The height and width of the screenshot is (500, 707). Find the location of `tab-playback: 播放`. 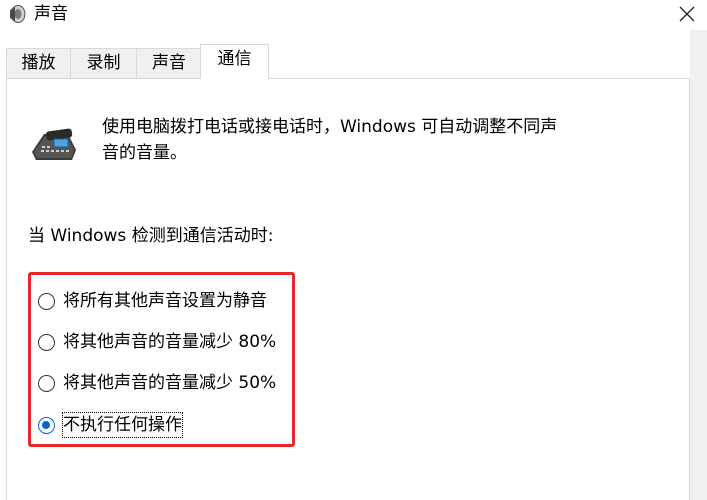

tab-playback: 播放 is located at coordinates (38, 63).